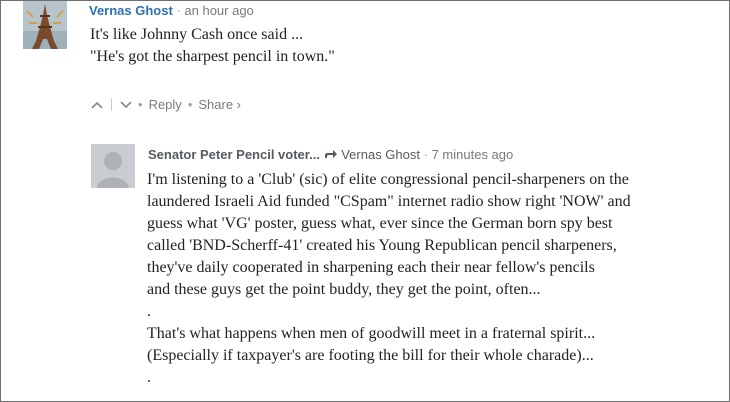 This screenshot has height=402, width=730. Describe the element at coordinates (380, 154) in the screenshot. I see `reply-to-author: Vernas Ghost` at that location.